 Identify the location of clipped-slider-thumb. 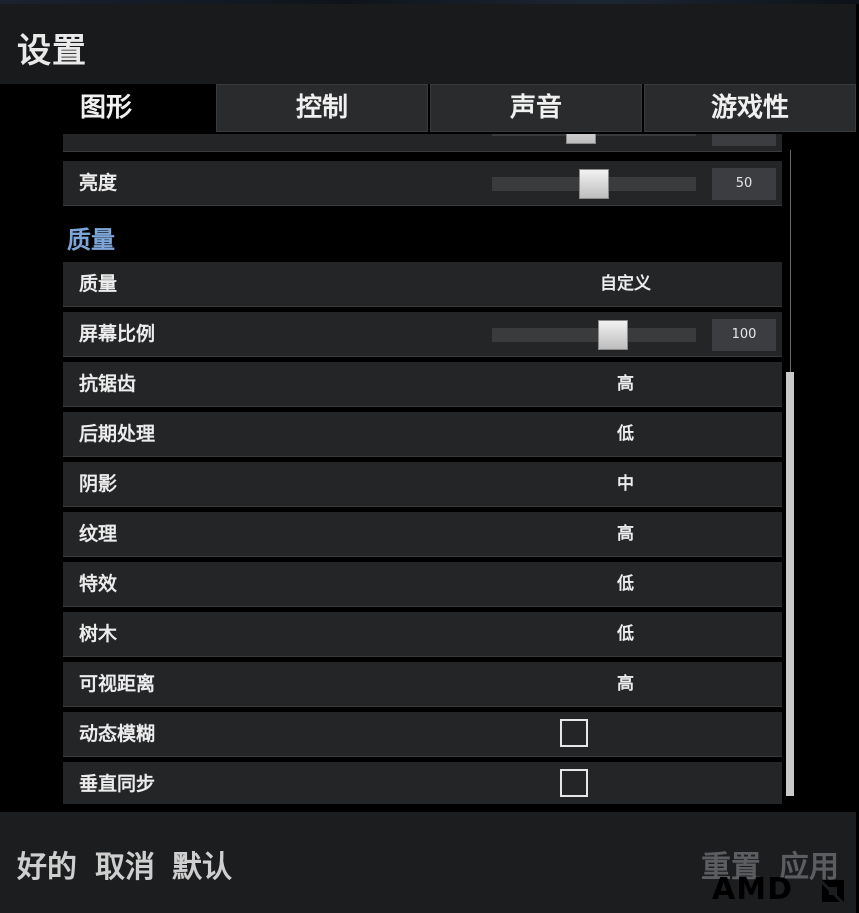
(581, 139).